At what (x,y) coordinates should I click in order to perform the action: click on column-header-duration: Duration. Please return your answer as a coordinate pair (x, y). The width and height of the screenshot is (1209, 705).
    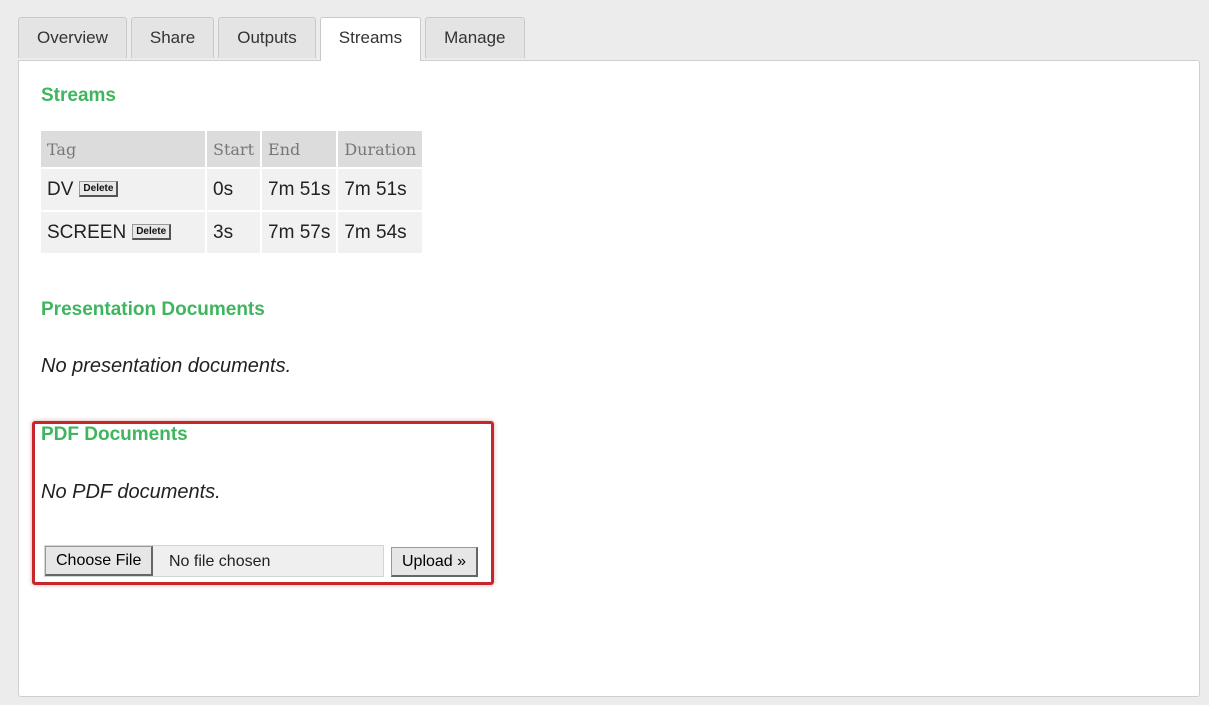
    Looking at the image, I should click on (380, 149).